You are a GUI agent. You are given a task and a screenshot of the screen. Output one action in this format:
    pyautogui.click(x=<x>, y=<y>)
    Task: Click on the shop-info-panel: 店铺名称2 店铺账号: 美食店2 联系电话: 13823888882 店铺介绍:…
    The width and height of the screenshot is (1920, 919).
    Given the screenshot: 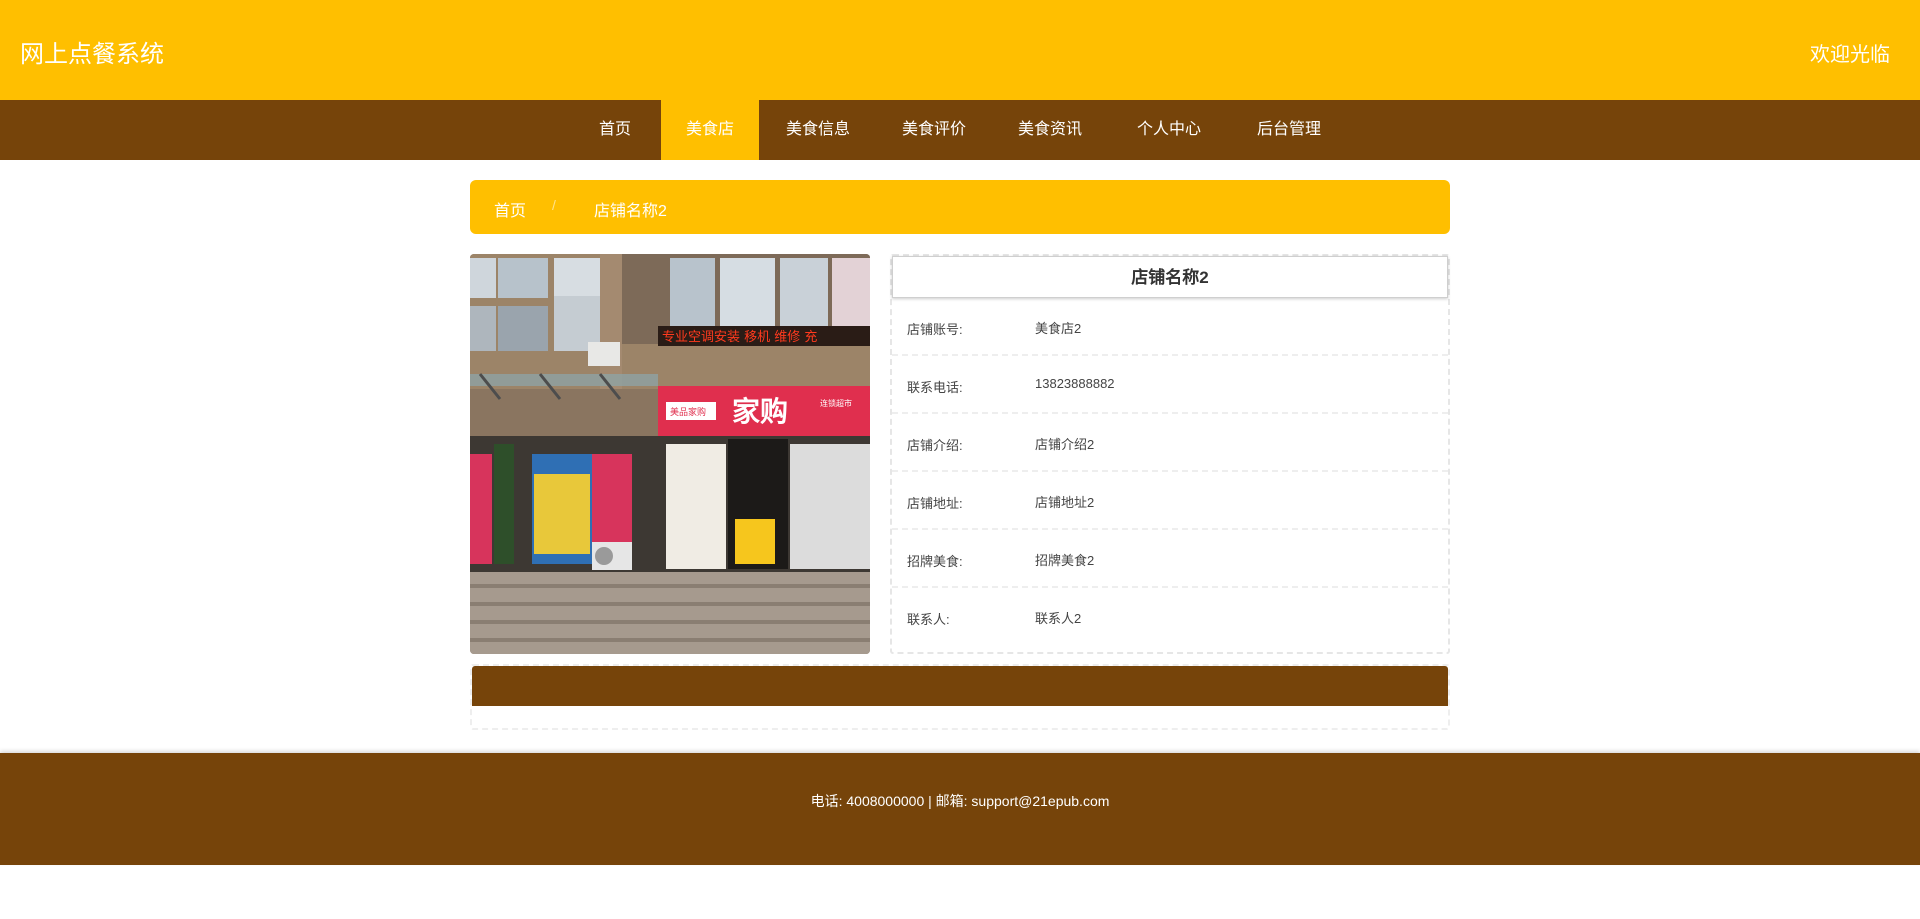 What is the action you would take?
    pyautogui.click(x=1170, y=454)
    